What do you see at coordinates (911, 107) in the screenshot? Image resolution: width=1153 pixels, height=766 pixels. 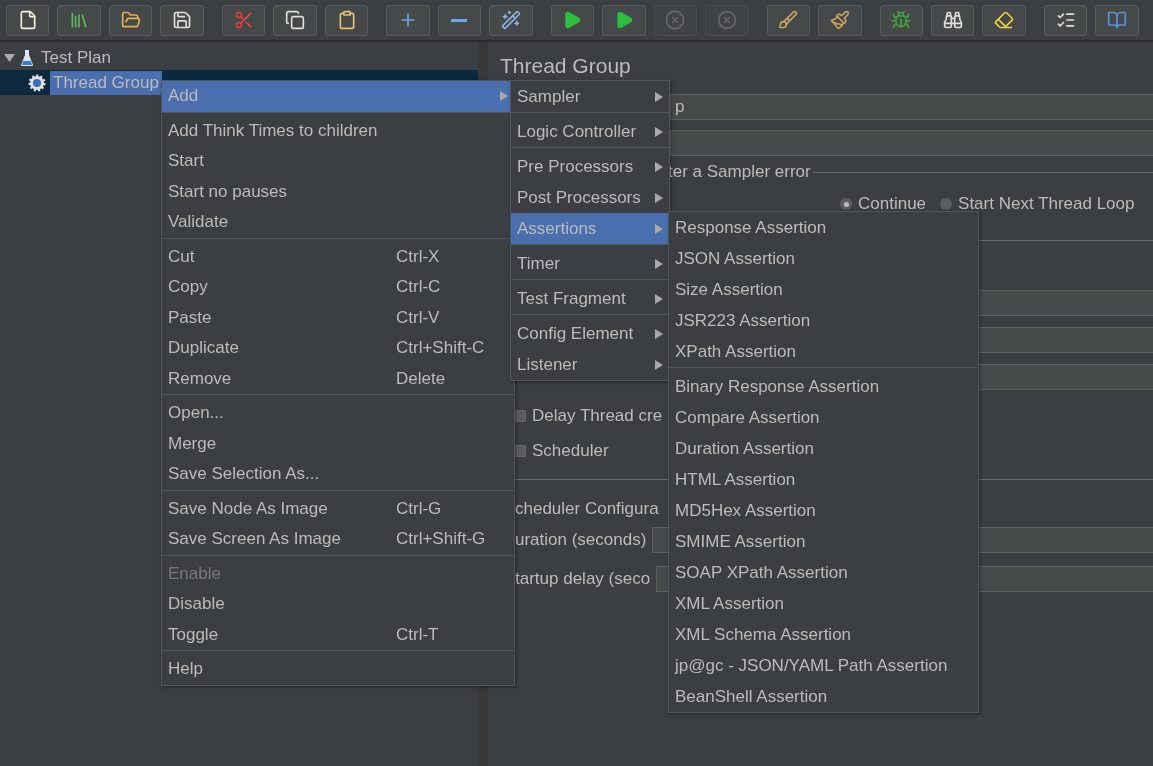 I see `name-field: p` at bounding box center [911, 107].